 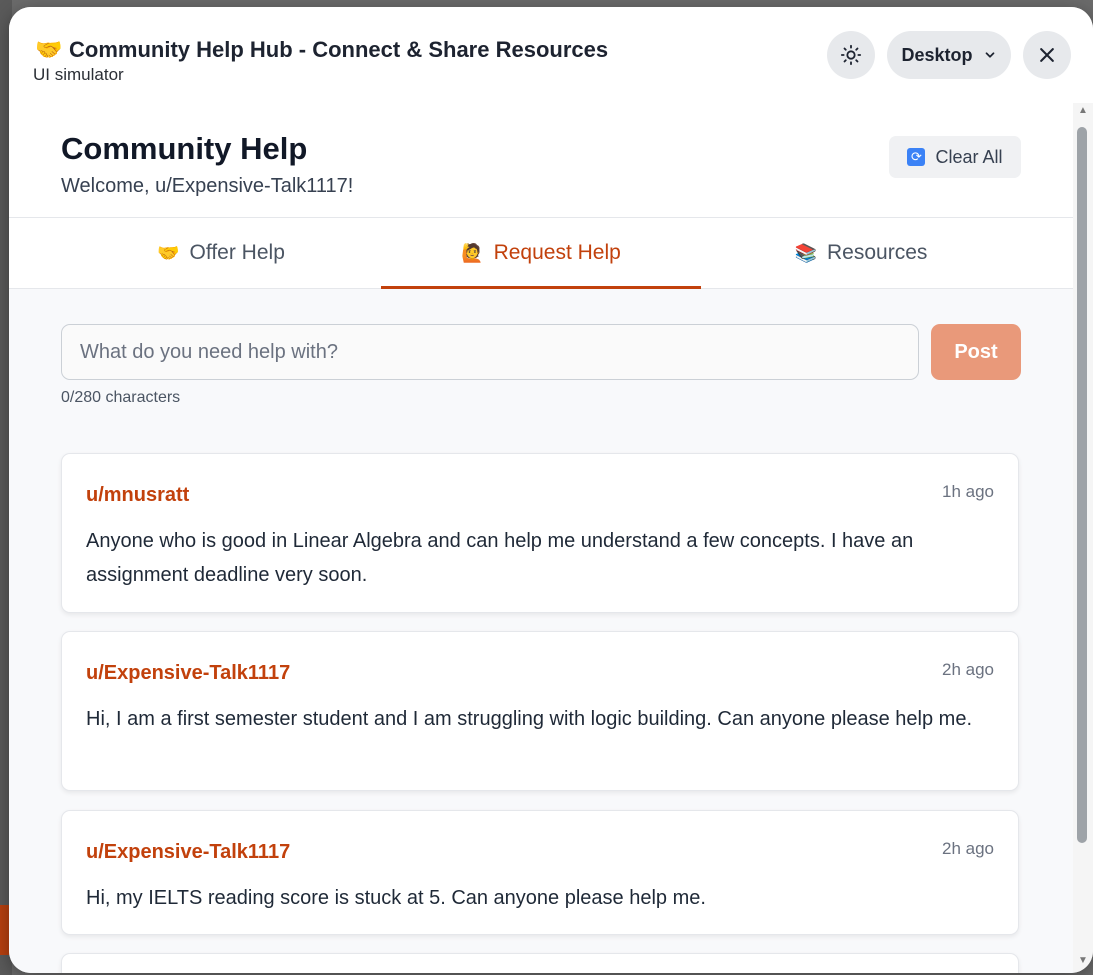 I want to click on clear-all-button: ⟳ Clear All, so click(x=955, y=157).